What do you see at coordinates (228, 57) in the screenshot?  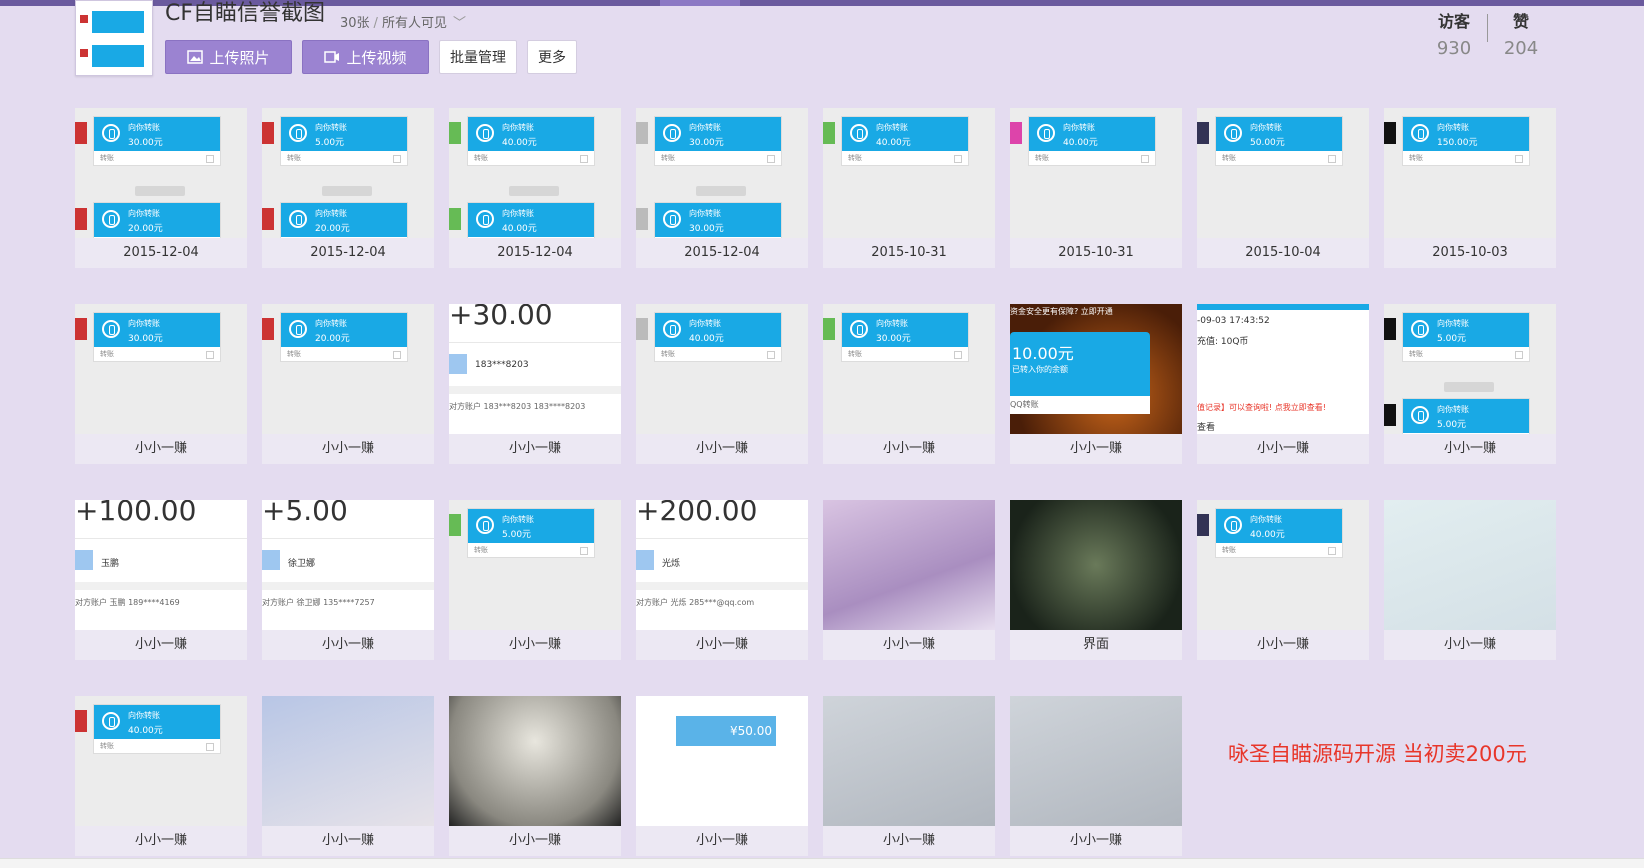 I see `upload-photo-button: 上传照片` at bounding box center [228, 57].